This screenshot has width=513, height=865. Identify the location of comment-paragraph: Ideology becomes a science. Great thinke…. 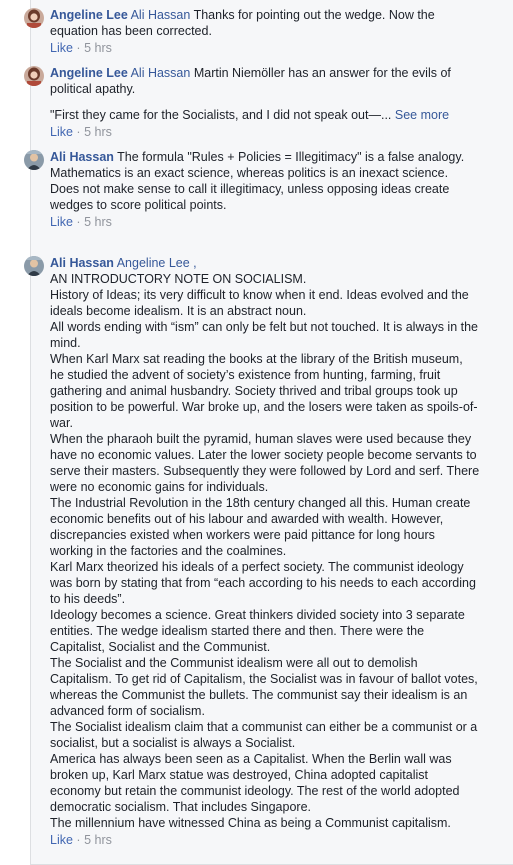
(257, 631).